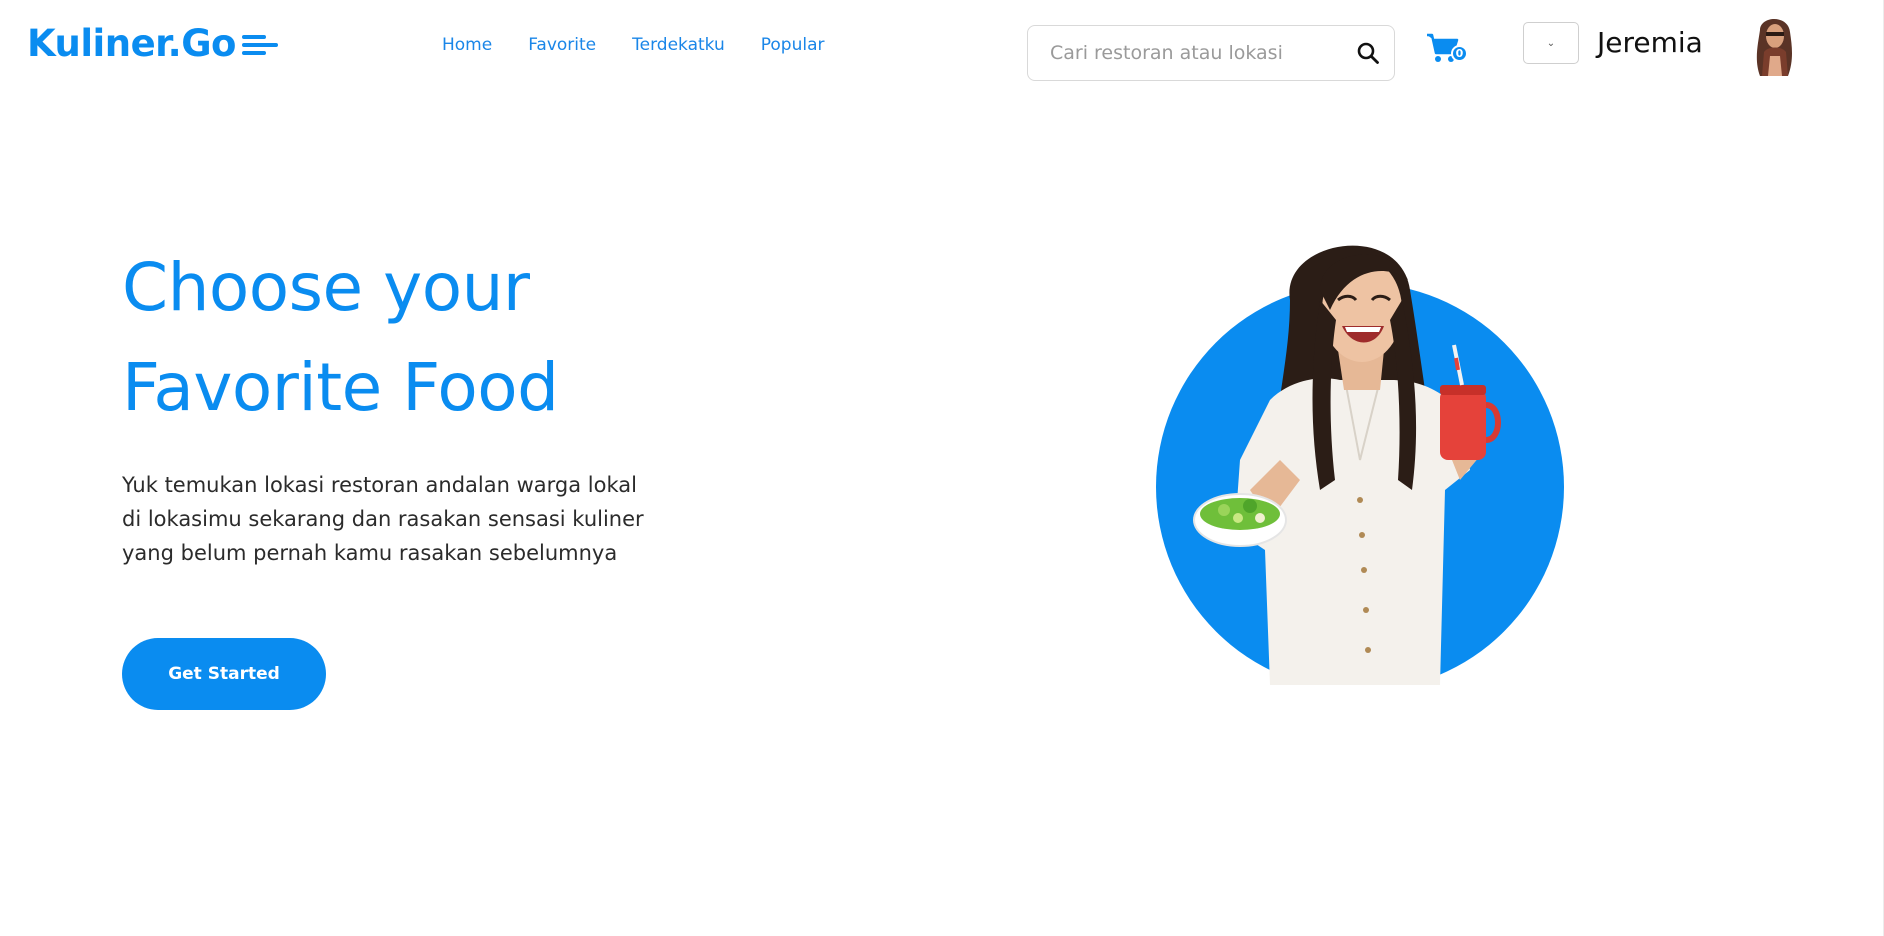 This screenshot has height=936, width=1884. I want to click on avatar, so click(1774, 44).